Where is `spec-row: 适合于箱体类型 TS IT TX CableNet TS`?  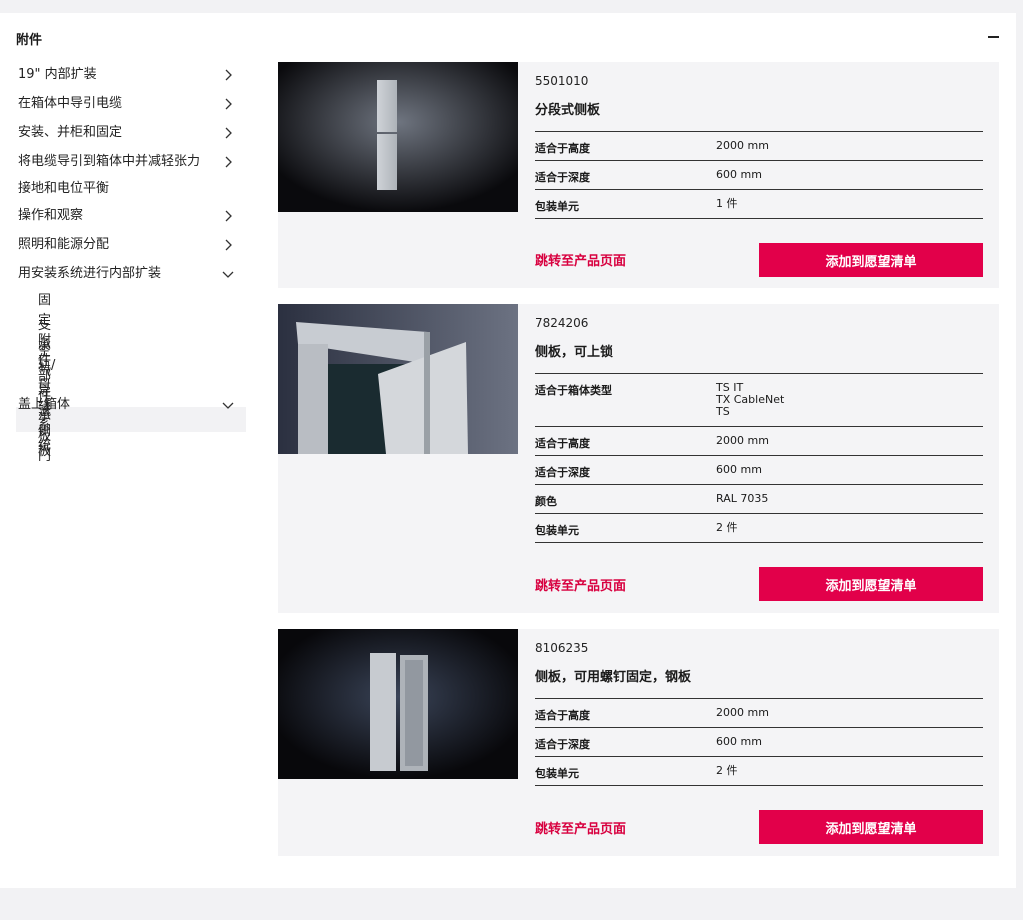 spec-row: 适合于箱体类型 TS IT TX CableNet TS is located at coordinates (759, 400).